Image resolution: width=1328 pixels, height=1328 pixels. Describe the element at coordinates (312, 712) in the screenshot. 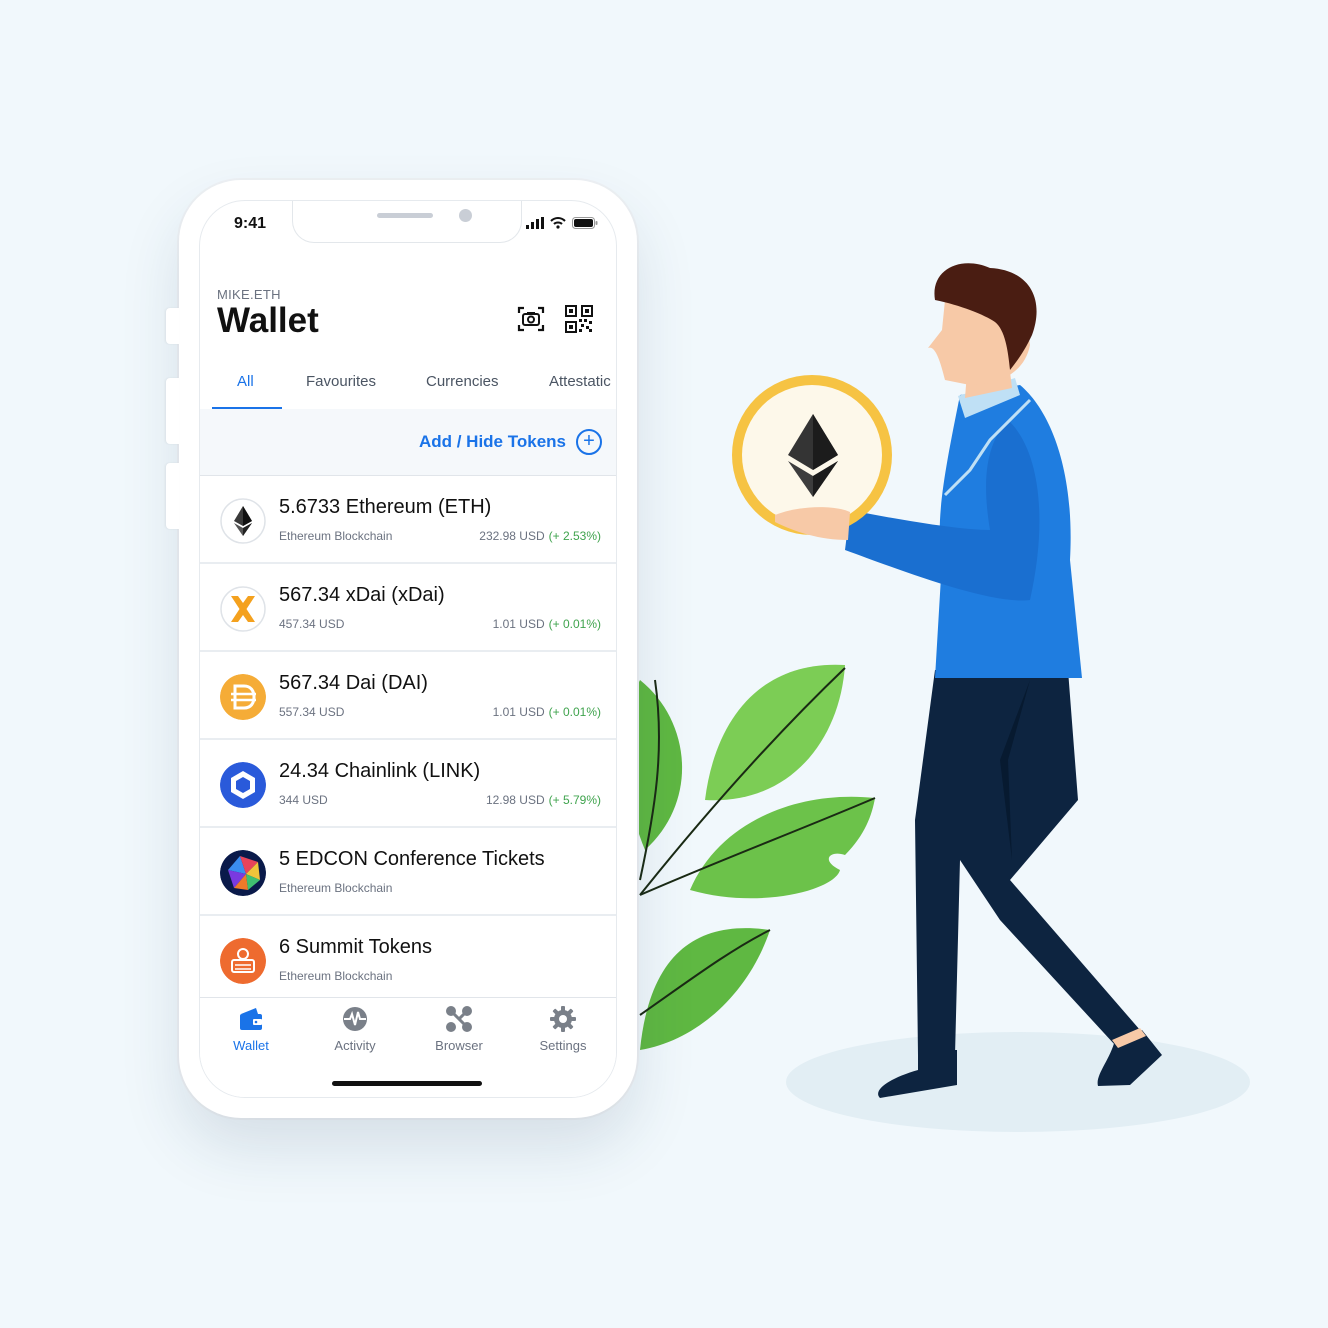

I see `token-subtitle: 557.34 USD` at that location.